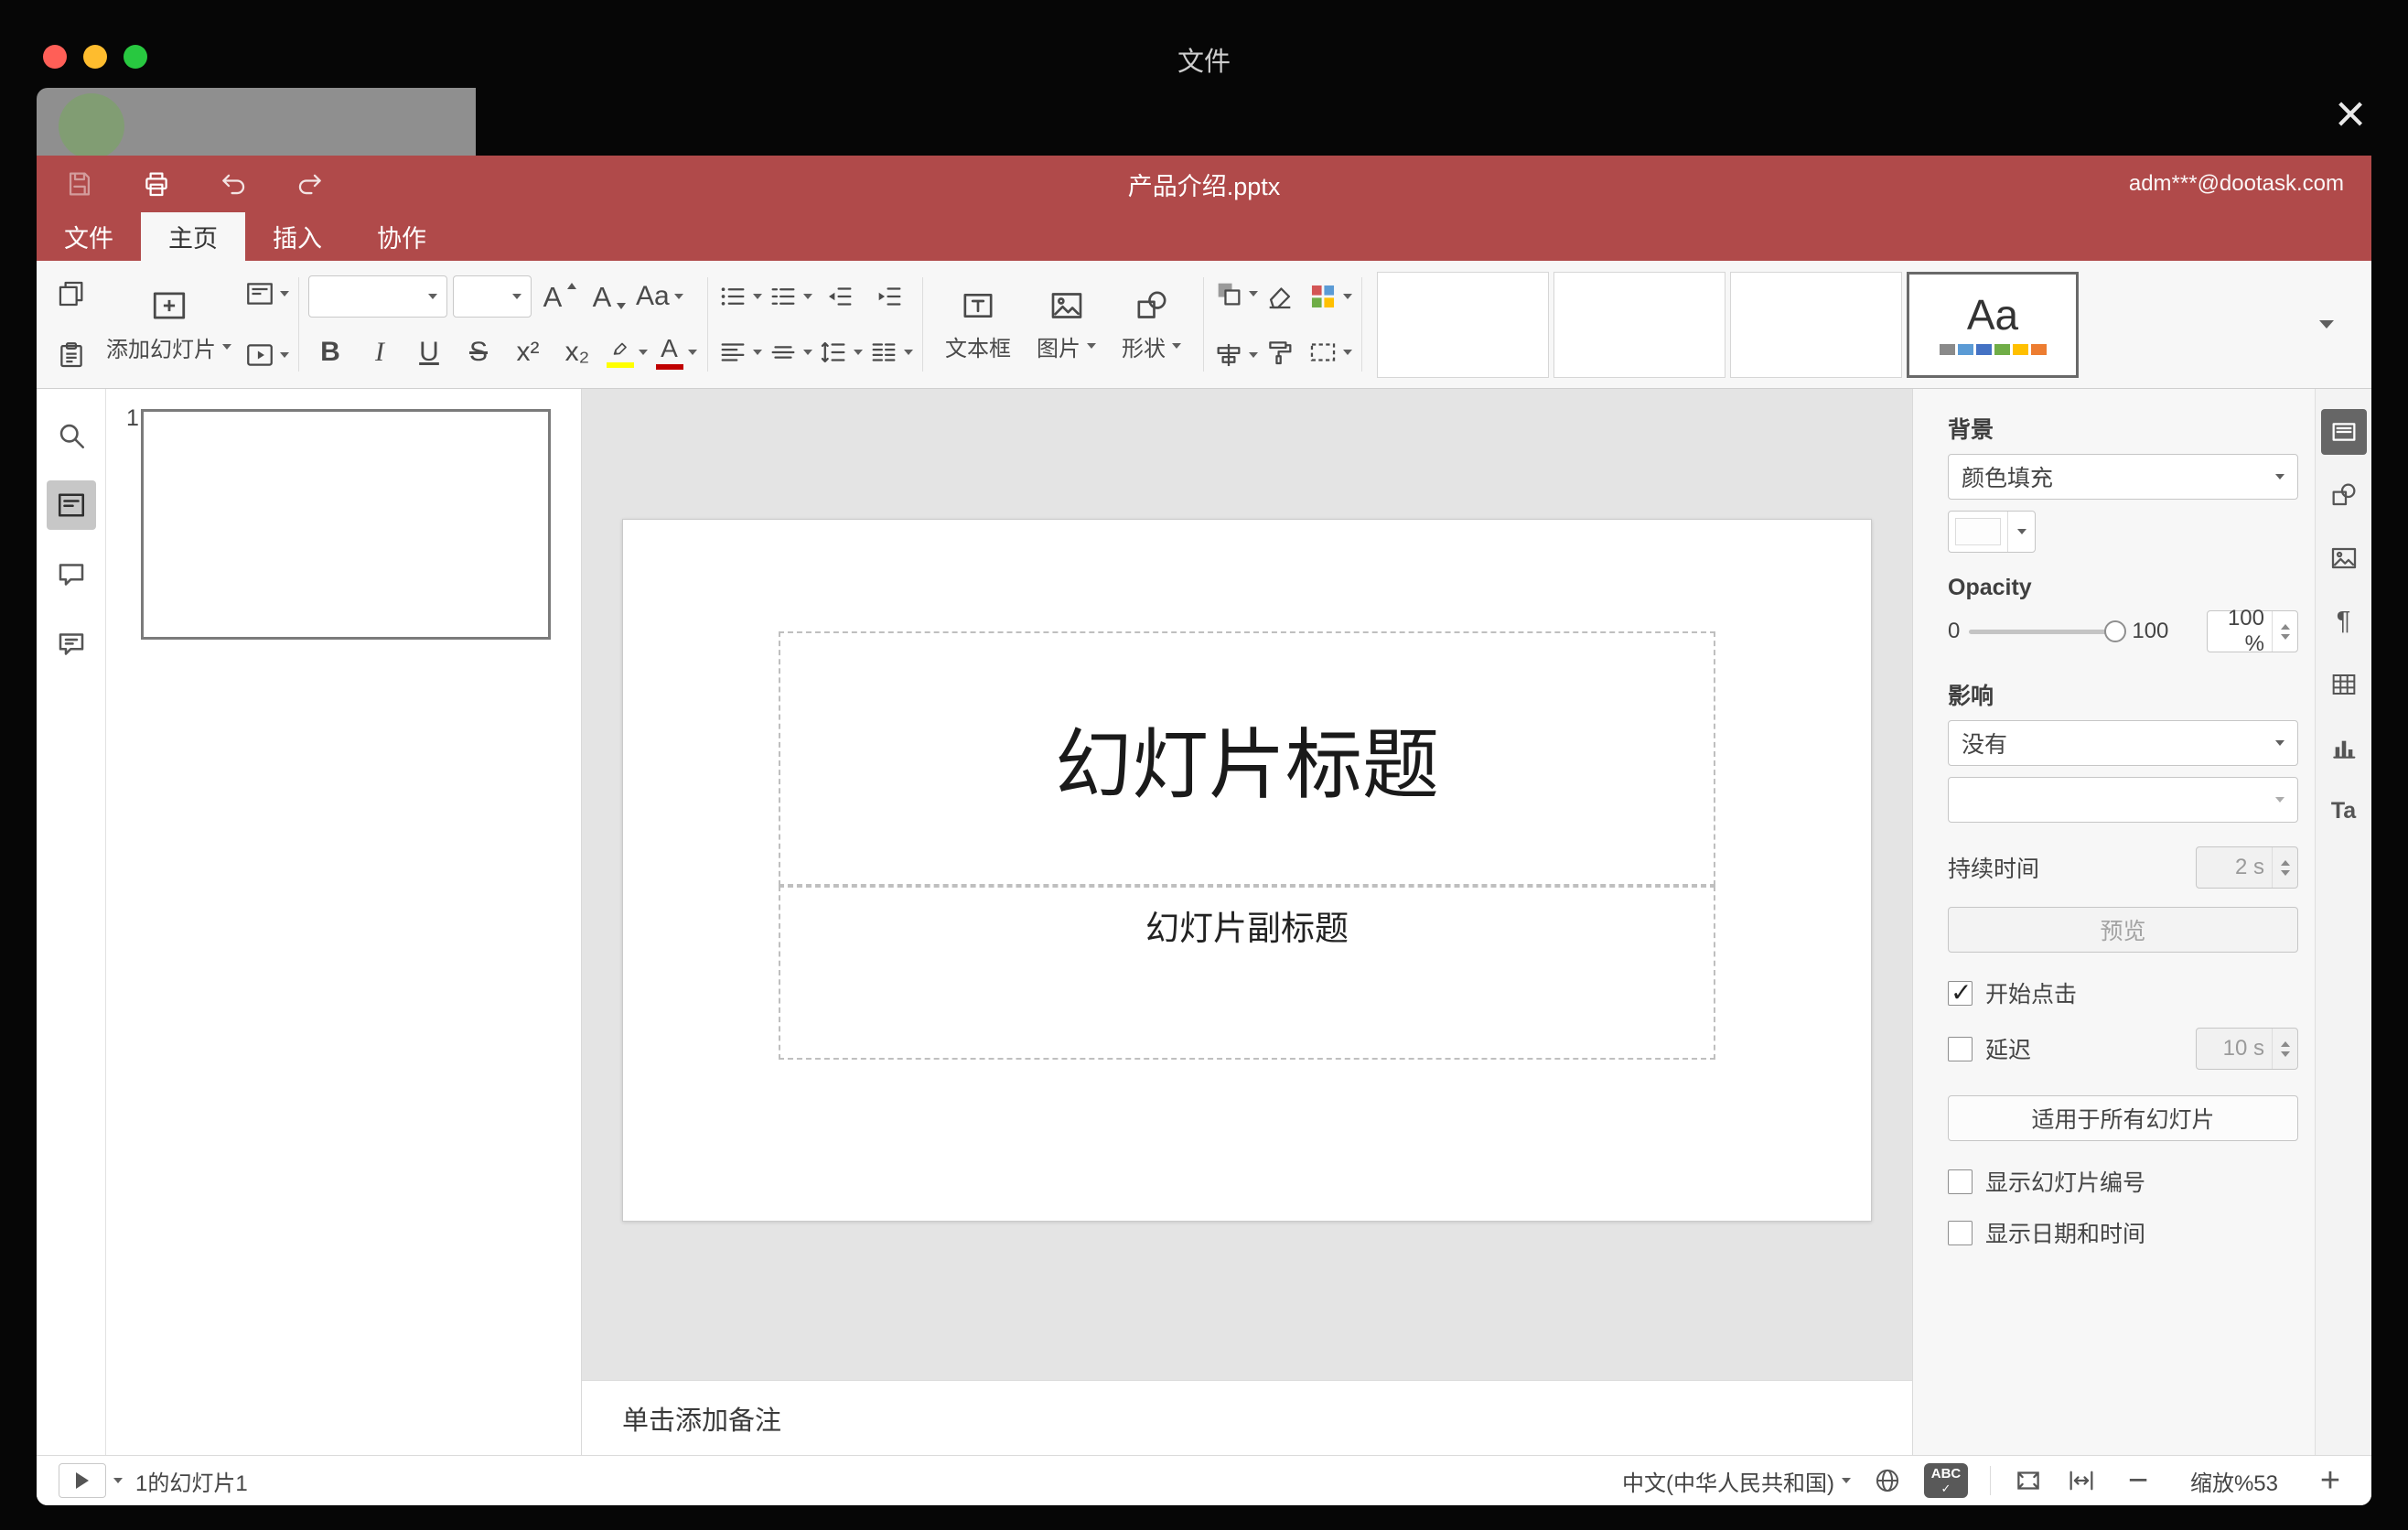  Describe the element at coordinates (380, 352) in the screenshot. I see `italic-button: I` at that location.